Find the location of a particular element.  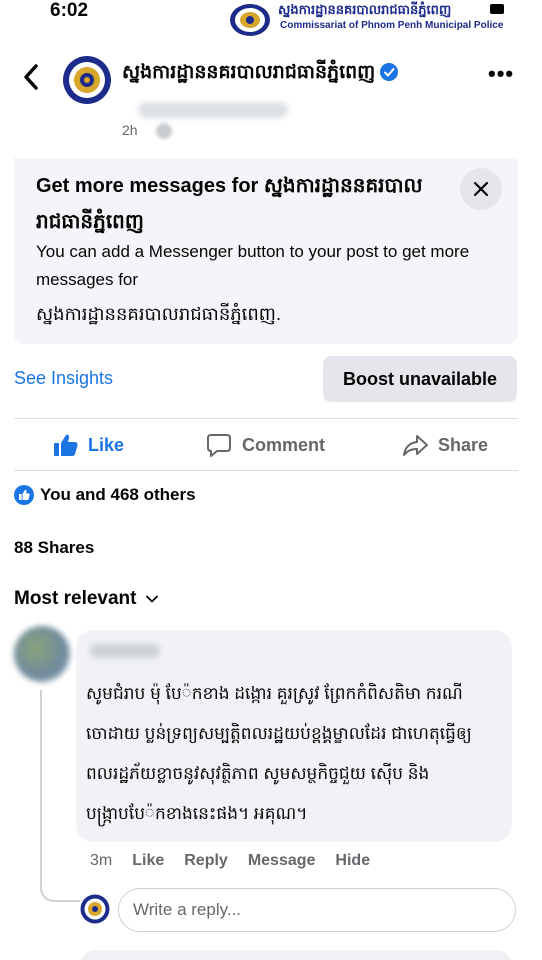

like-button: Like is located at coordinates (89, 445).